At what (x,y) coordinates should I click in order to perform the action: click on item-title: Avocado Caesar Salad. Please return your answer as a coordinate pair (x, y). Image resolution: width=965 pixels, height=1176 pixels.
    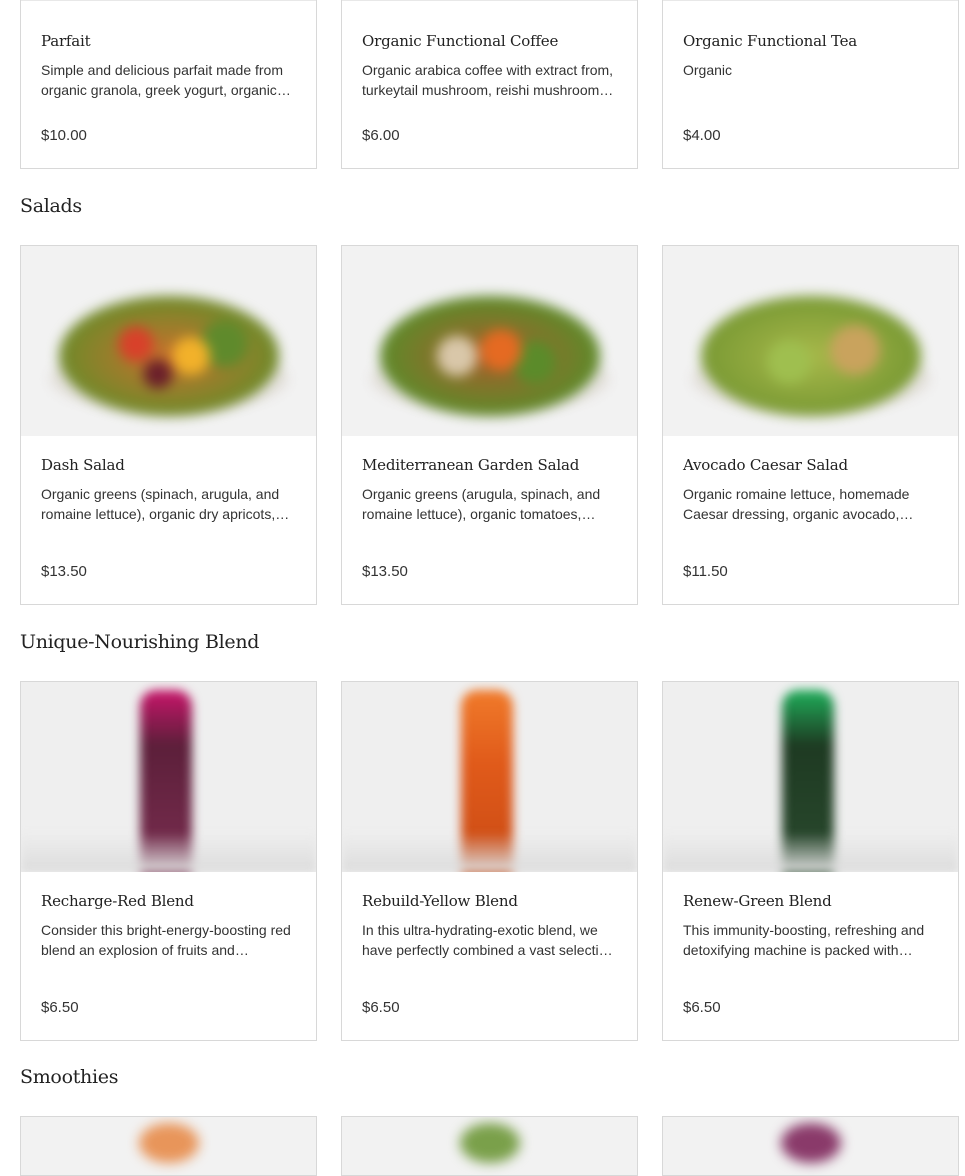
    Looking at the image, I should click on (765, 465).